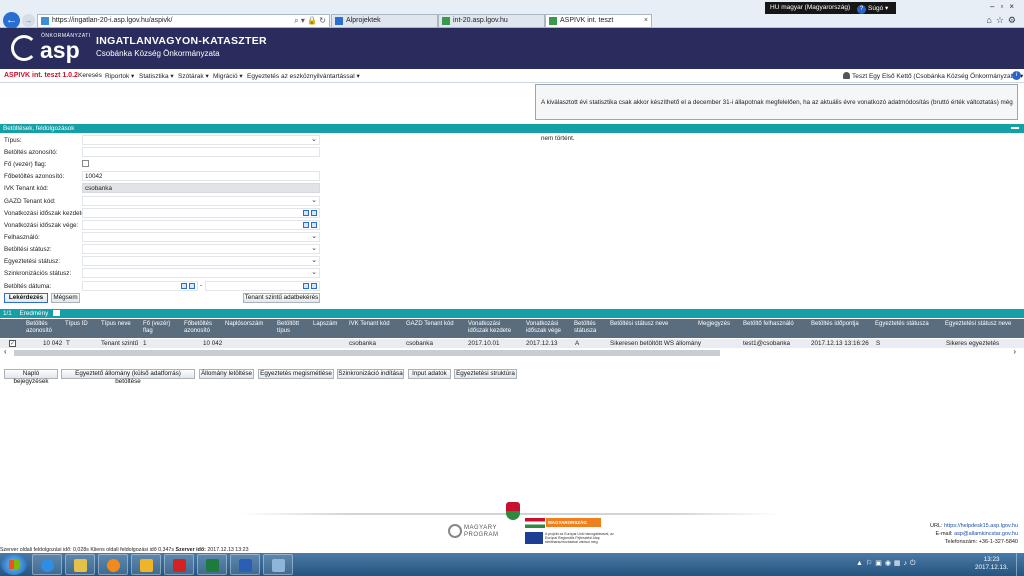  What do you see at coordinates (201, 237) in the screenshot?
I see `felhasznalo-select: ⌄` at bounding box center [201, 237].